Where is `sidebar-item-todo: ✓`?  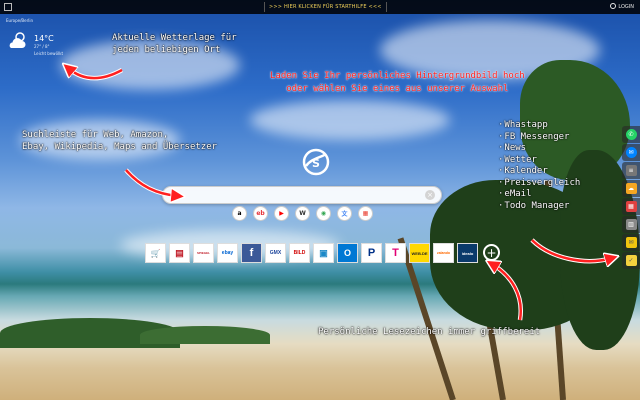 sidebar-item-todo: ✓ is located at coordinates (631, 260).